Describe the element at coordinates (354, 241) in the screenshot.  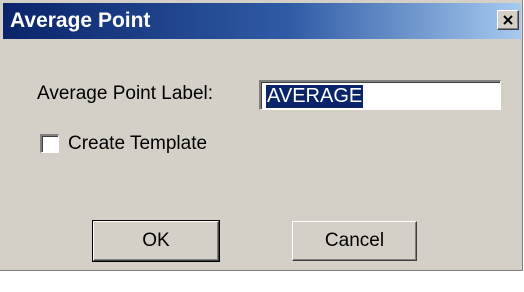
I see `cancel-button: Cancel` at that location.